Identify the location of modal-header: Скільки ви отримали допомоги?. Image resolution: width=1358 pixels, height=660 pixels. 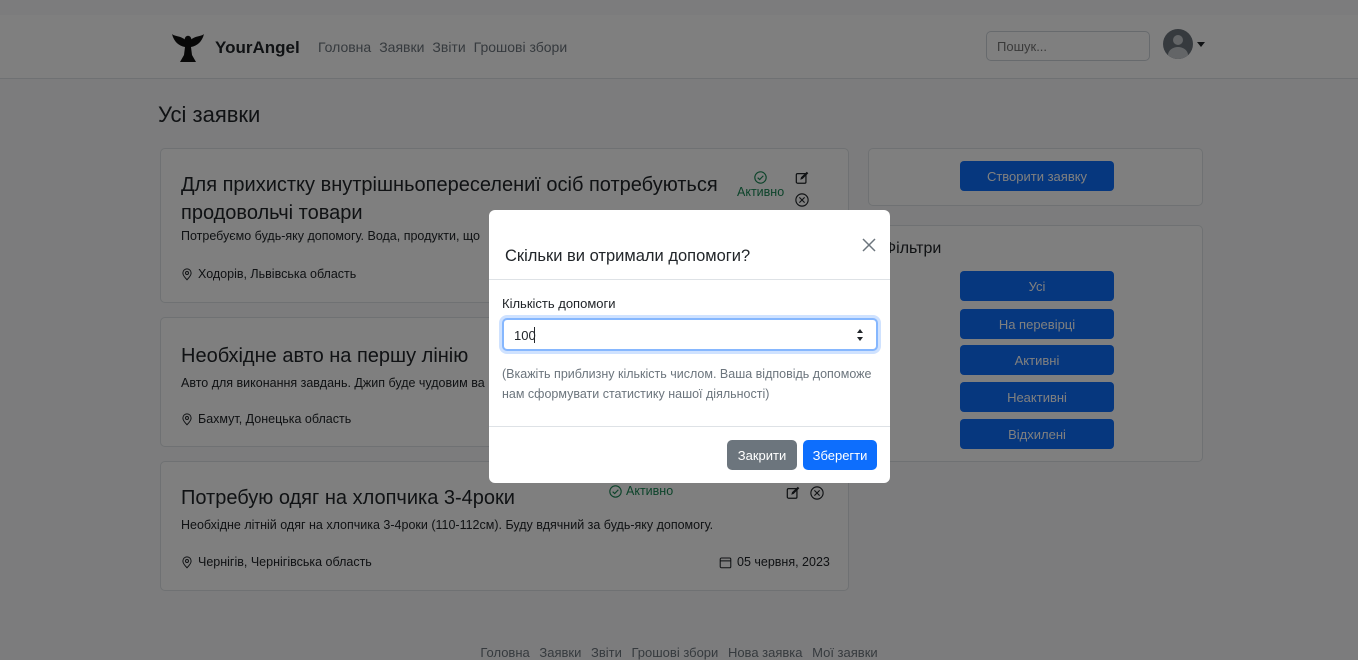
(689, 245).